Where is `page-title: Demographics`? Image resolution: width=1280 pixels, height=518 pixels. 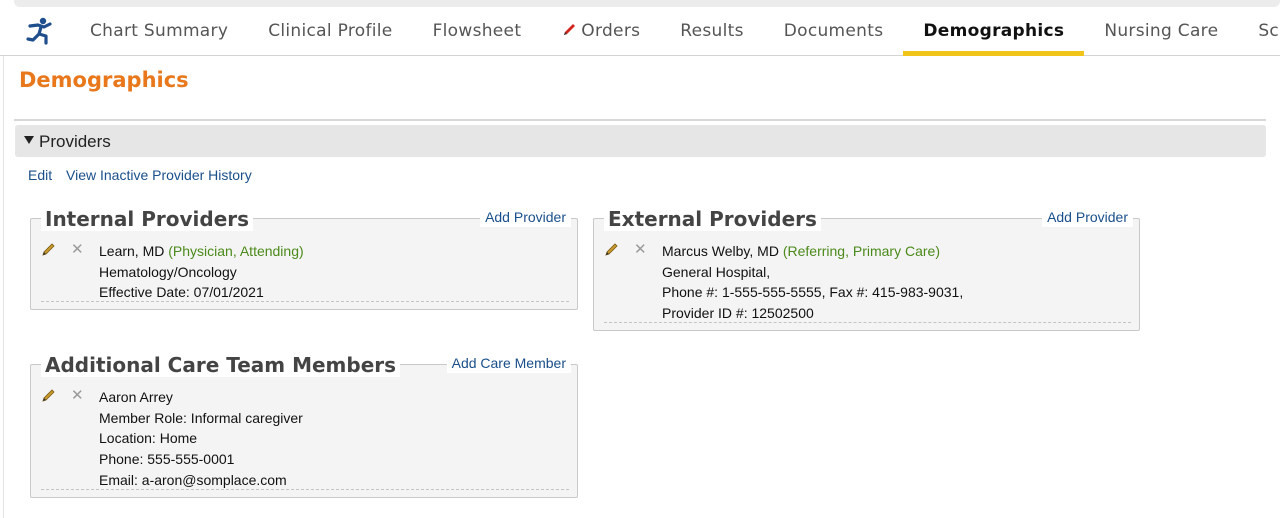
page-title: Demographics is located at coordinates (104, 80).